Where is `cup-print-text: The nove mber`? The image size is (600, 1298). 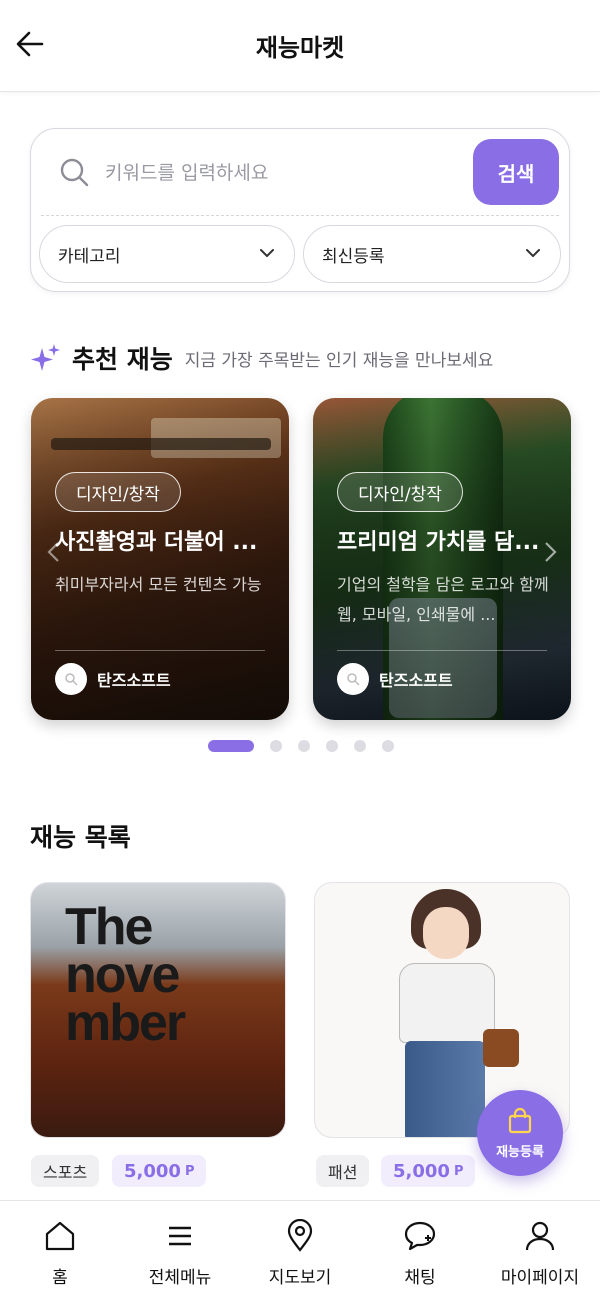
cup-print-text: The nove mber is located at coordinates (125, 975).